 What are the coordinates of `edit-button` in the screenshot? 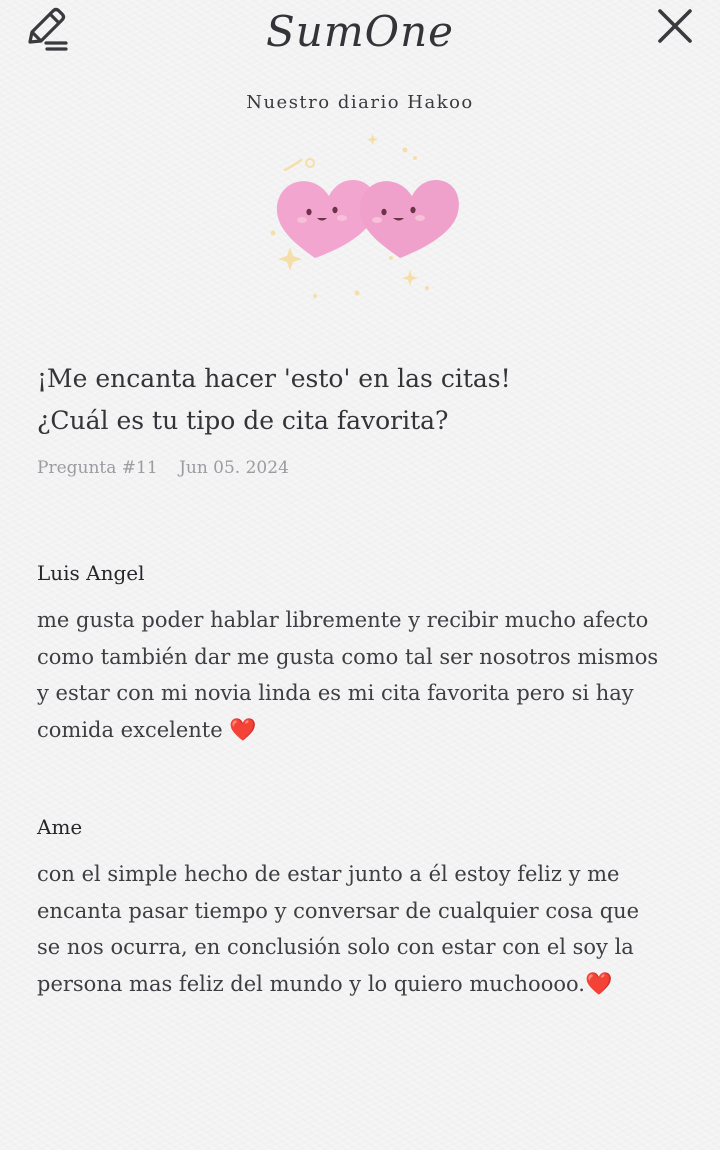 It's located at (46, 29).